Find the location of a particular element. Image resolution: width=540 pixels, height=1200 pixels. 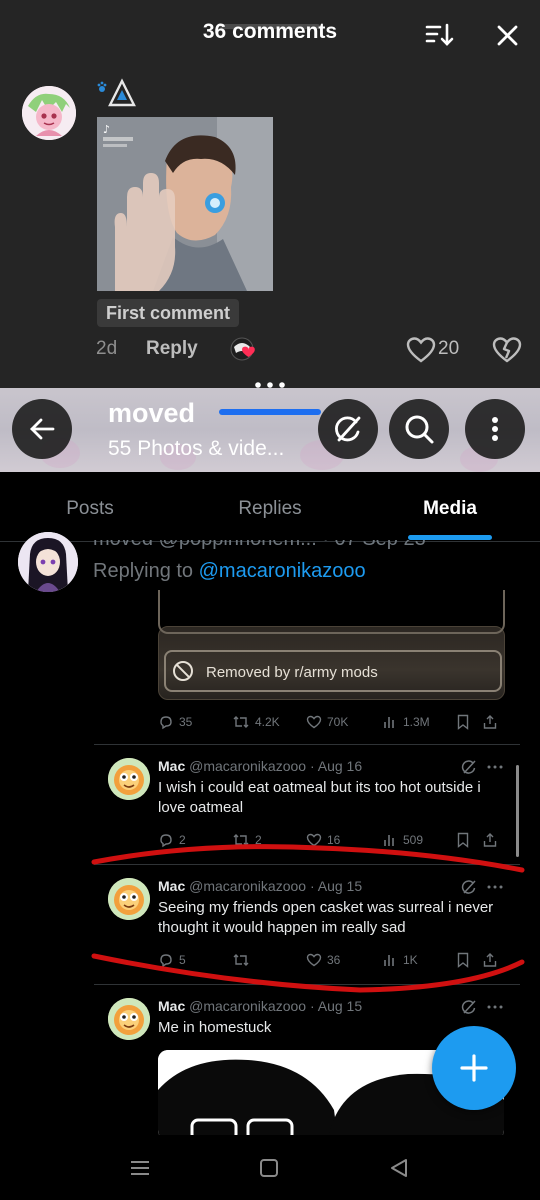

like-heart-icon is located at coordinates (421, 350).